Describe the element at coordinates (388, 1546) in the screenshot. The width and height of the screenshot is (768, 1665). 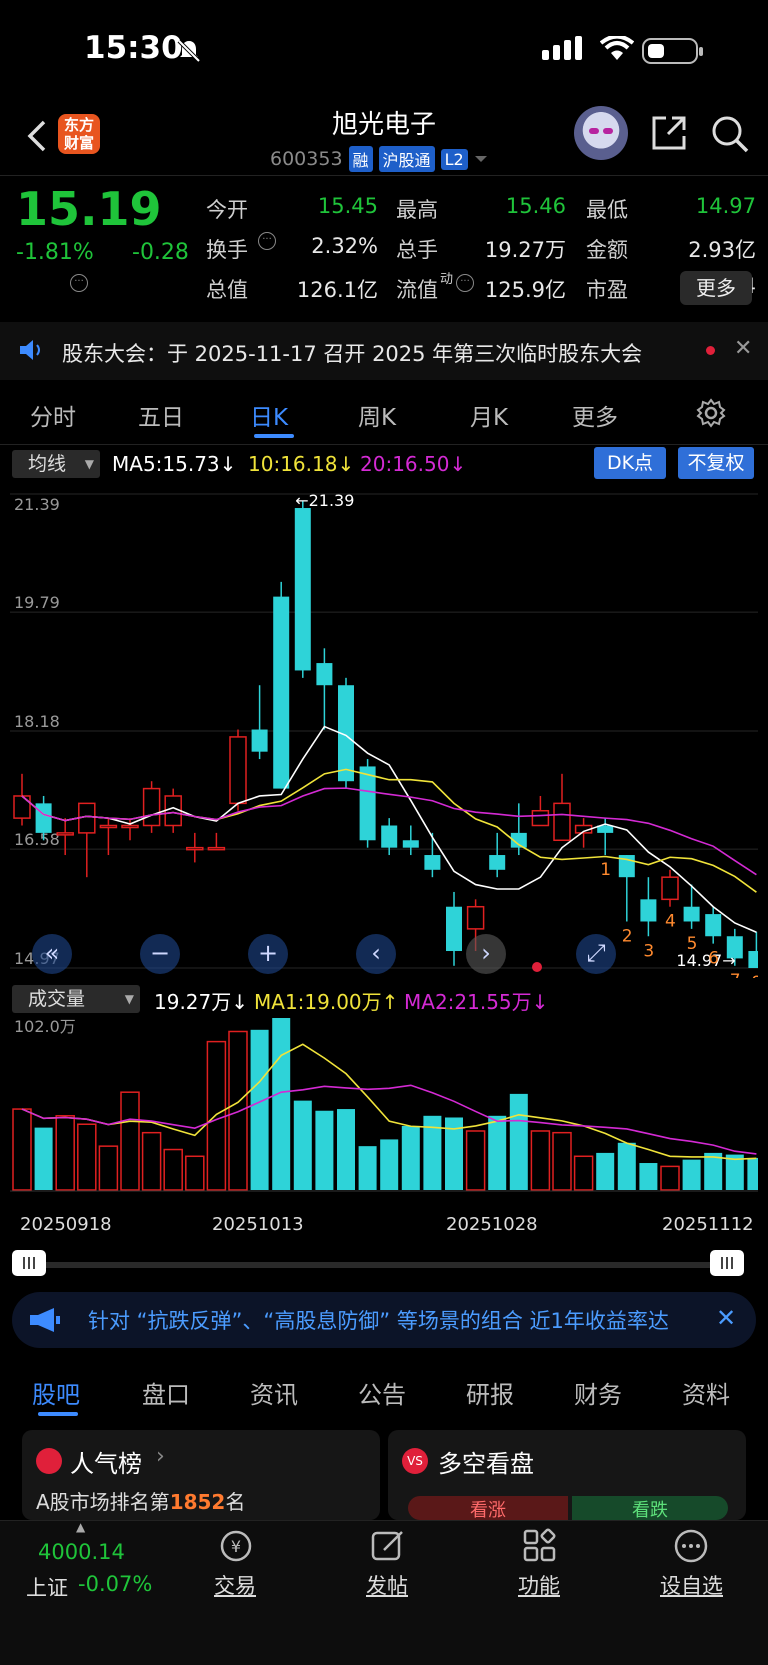
I see `post-icon` at that location.